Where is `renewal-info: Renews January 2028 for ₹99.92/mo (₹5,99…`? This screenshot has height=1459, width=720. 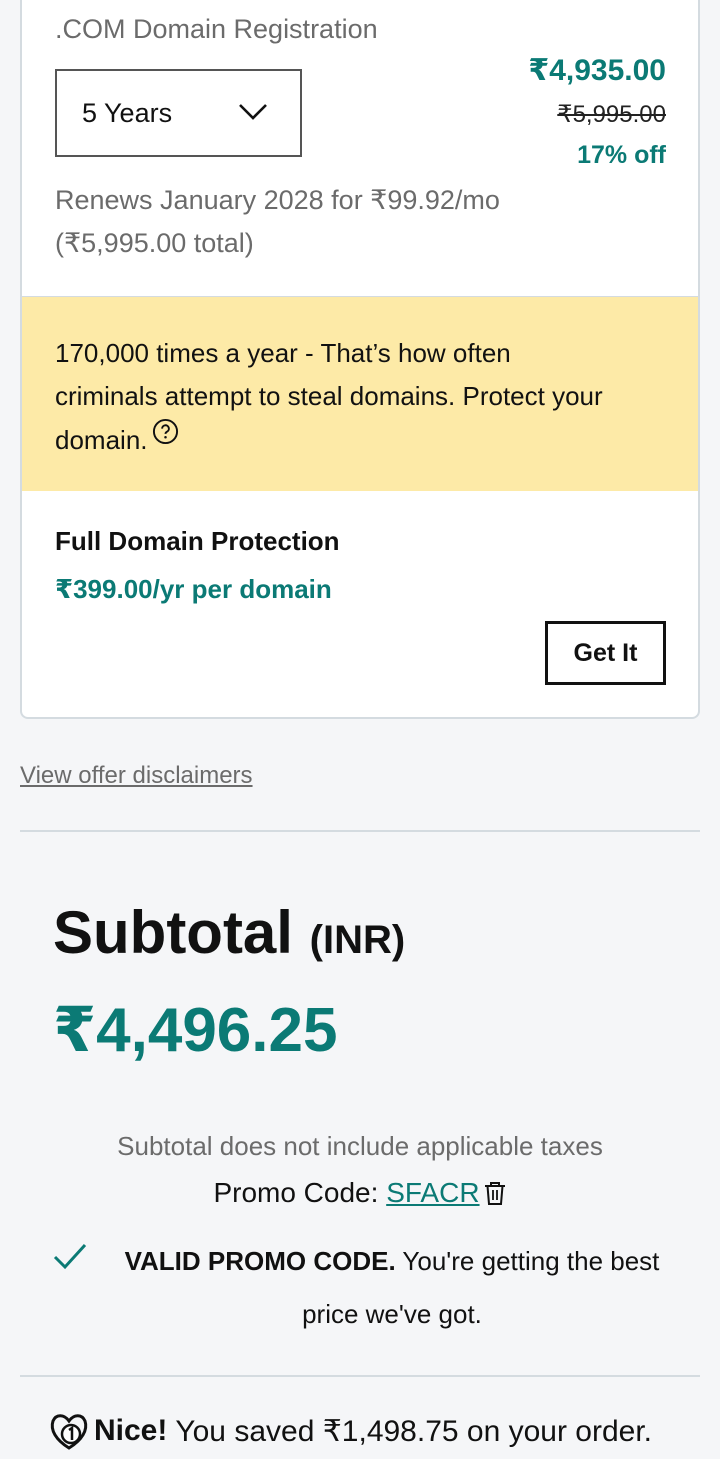 renewal-info: Renews January 2028 for ₹99.92/mo (₹5,99… is located at coordinates (315, 222).